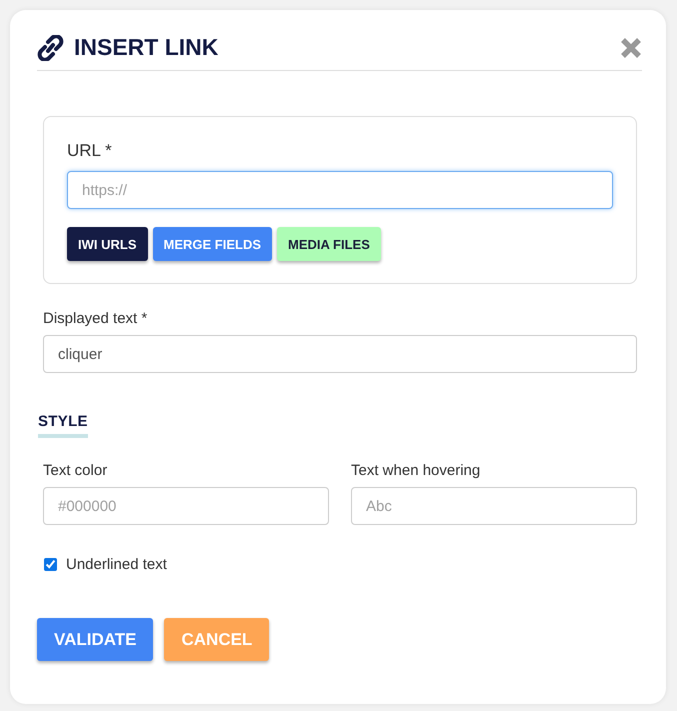  What do you see at coordinates (116, 564) in the screenshot?
I see `checkbox-label: Underlined text` at bounding box center [116, 564].